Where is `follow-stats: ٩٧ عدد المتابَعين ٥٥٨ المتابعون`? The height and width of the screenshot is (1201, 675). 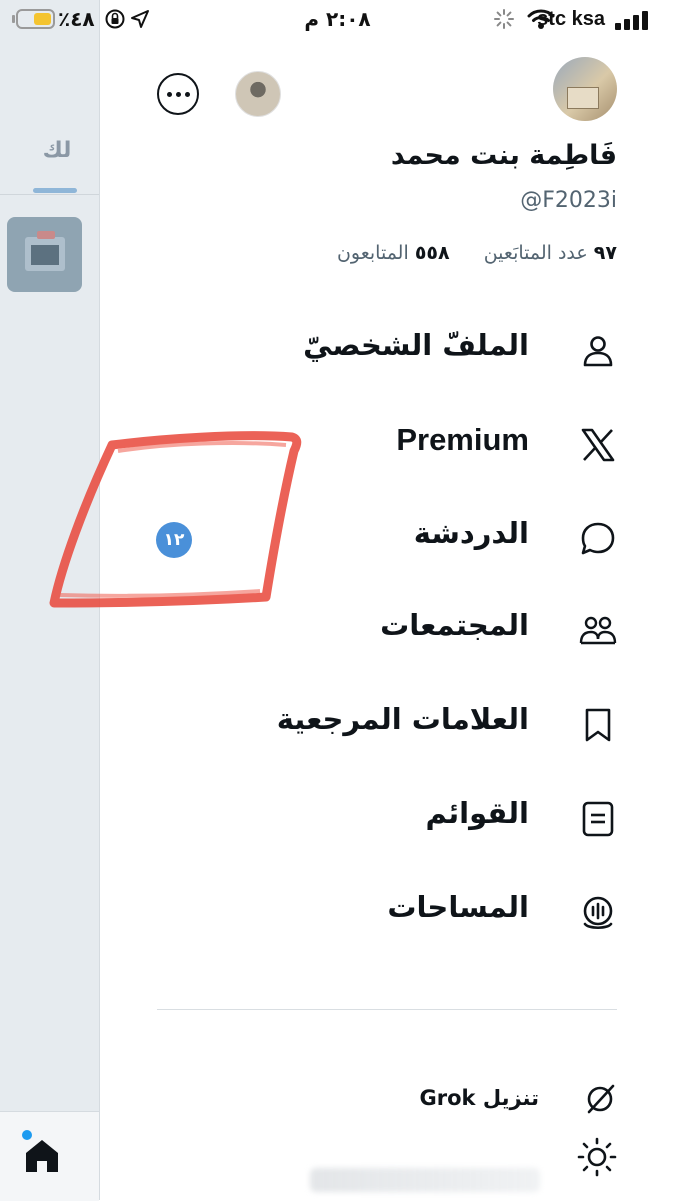
follow-stats: ٩٧ عدد المتابَعين ٥٥٨ المتابعون is located at coordinates (477, 253).